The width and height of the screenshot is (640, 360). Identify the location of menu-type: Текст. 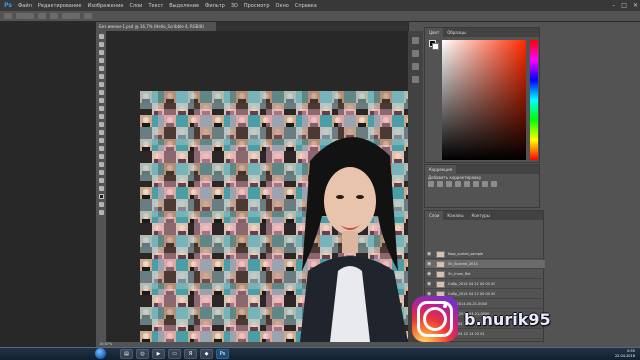
(155, 6).